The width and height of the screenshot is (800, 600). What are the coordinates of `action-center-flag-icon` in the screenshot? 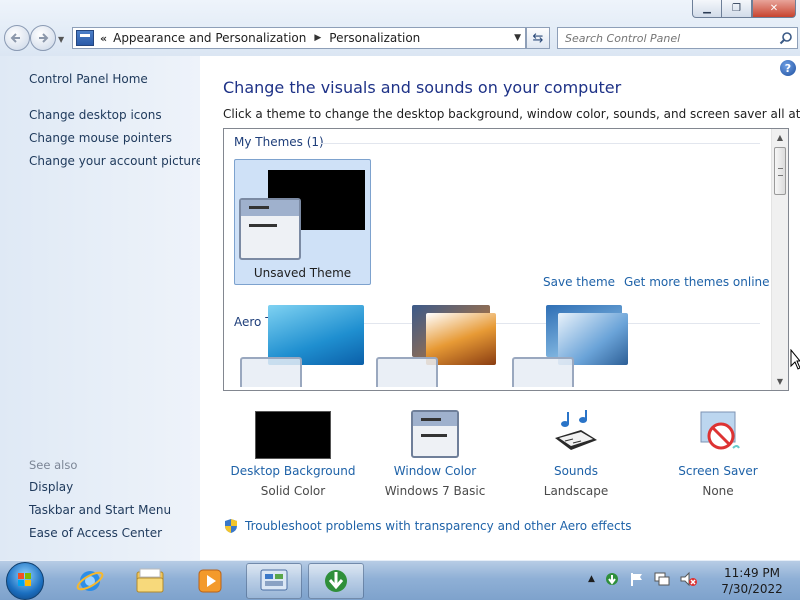 It's located at (637, 579).